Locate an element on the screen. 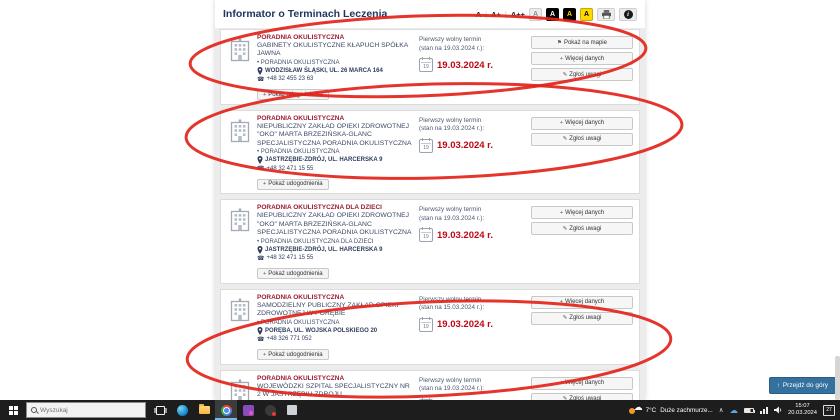 This screenshot has height=420, width=840. taskbar-search-input is located at coordinates (90, 410).